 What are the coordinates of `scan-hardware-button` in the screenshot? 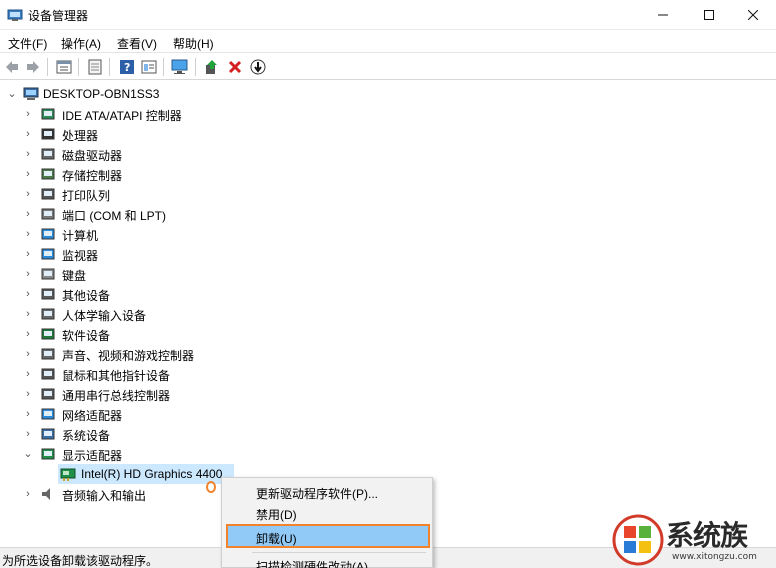 It's located at (180, 67).